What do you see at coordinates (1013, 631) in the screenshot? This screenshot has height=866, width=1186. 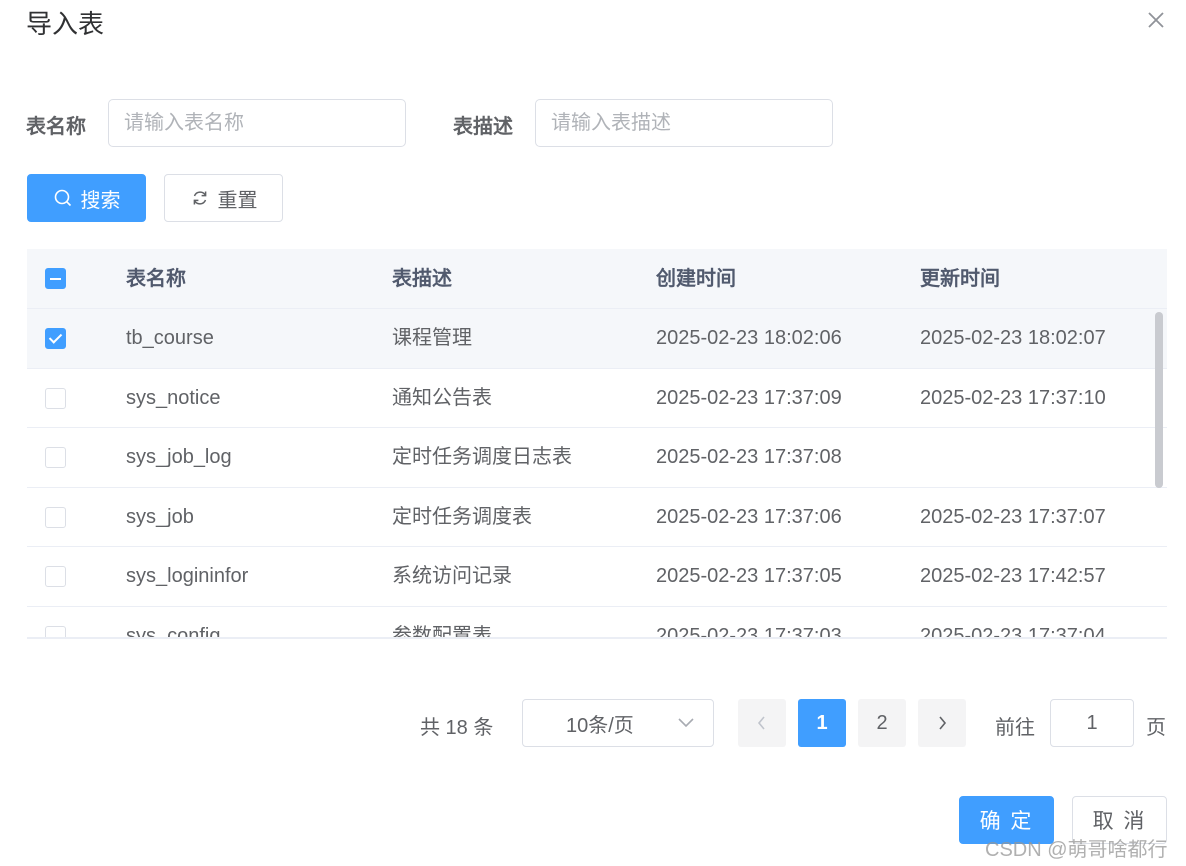 I see `cell-updated-time: 2025-02-23 17:37:04` at bounding box center [1013, 631].